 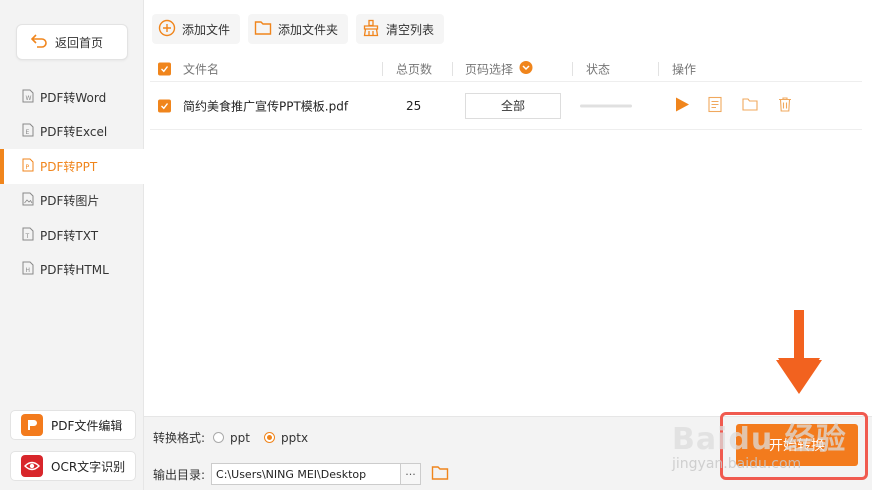 I want to click on sidebar-item-pdf-to-image: PDF转图片, so click(x=72, y=201).